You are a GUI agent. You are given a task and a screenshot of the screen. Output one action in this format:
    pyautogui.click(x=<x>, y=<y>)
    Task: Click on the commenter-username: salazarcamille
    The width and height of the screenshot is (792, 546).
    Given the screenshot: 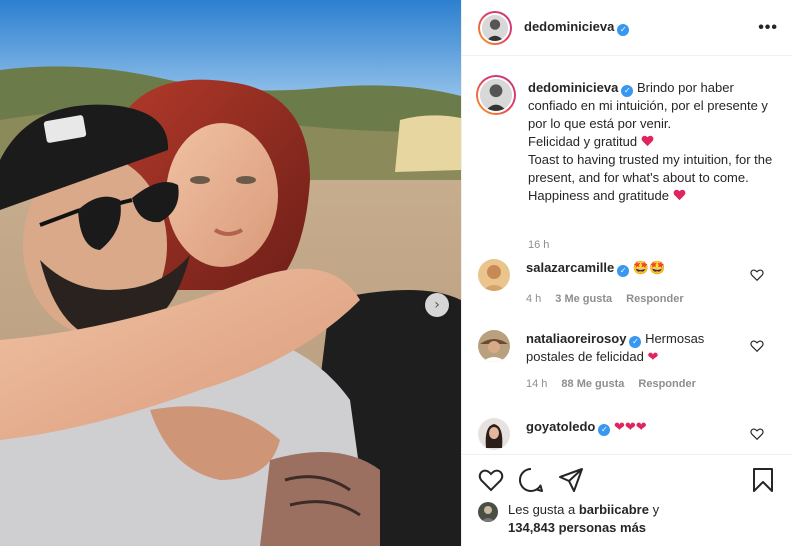 What is the action you would take?
    pyautogui.click(x=570, y=267)
    